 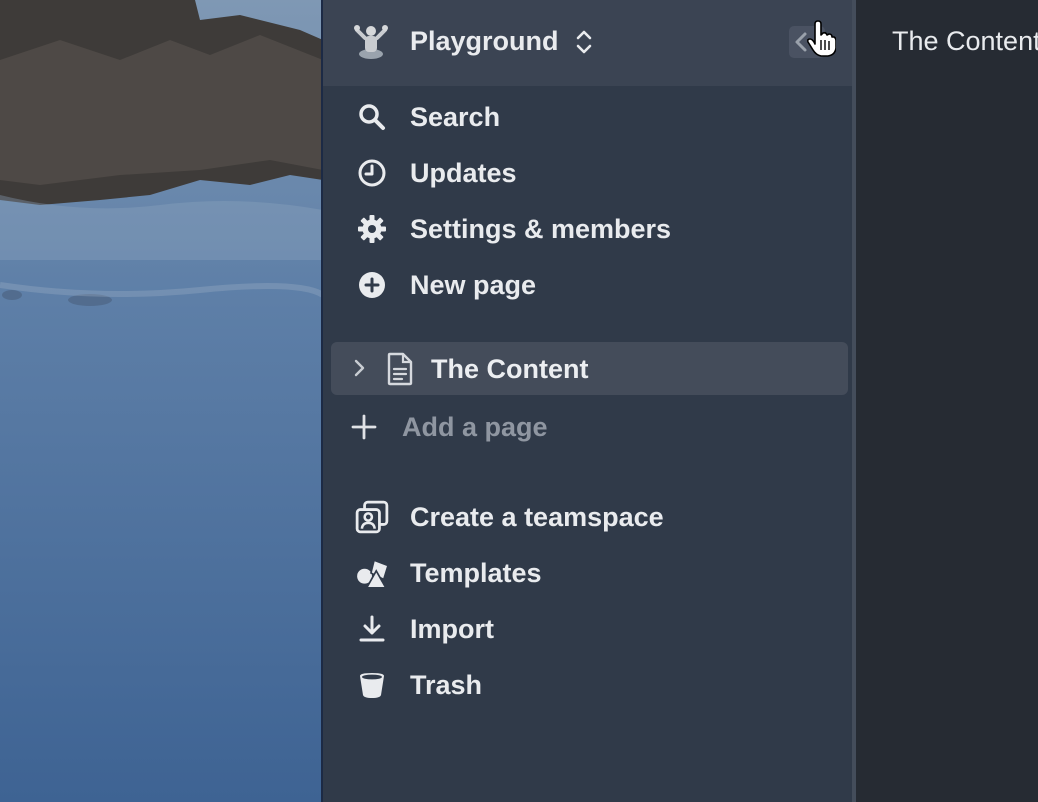 What do you see at coordinates (476, 573) in the screenshot?
I see `nav-templates-label: Templates` at bounding box center [476, 573].